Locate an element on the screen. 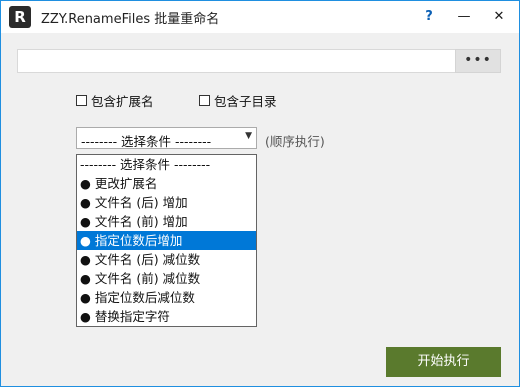 The width and height of the screenshot is (520, 387). folder-path-input is located at coordinates (236, 61).